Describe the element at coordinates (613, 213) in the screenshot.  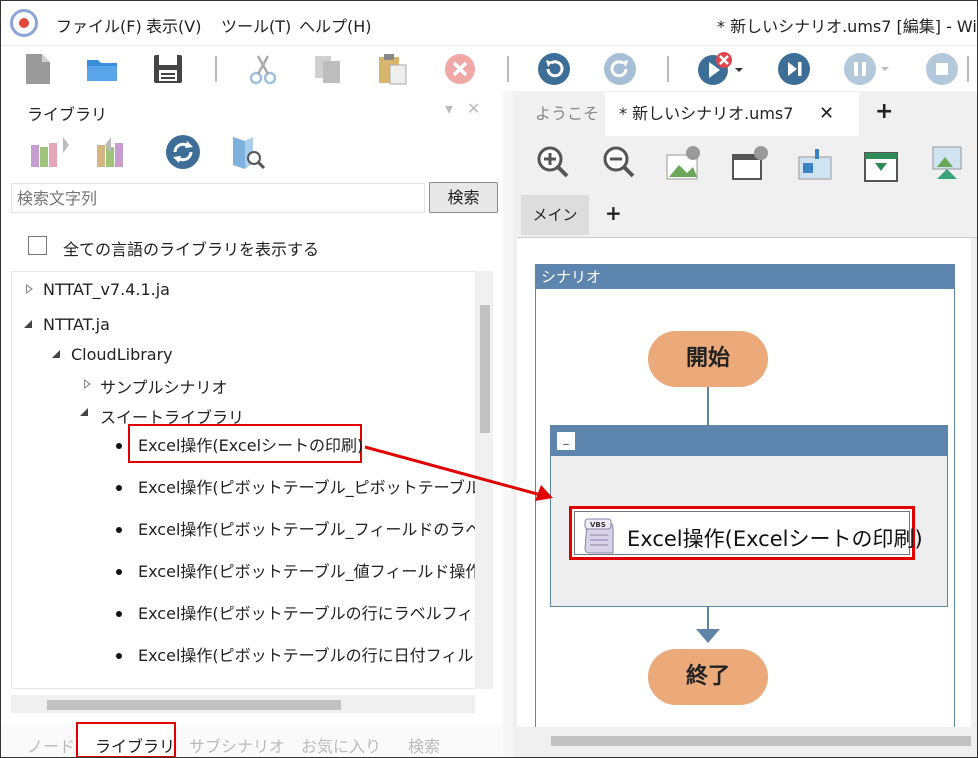
I see `add-subtab-icon: +` at that location.